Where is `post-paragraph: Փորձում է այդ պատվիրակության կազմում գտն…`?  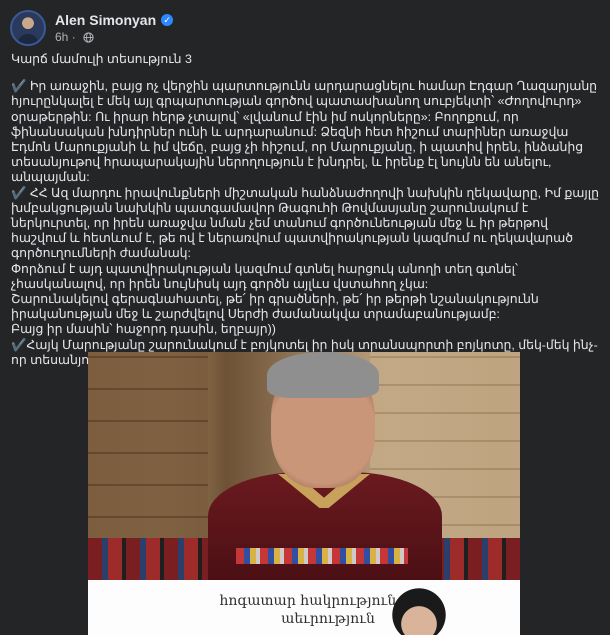
post-paragraph: Փորձում է այդ պատվիրակության կազմում գտն… is located at coordinates (264, 276).